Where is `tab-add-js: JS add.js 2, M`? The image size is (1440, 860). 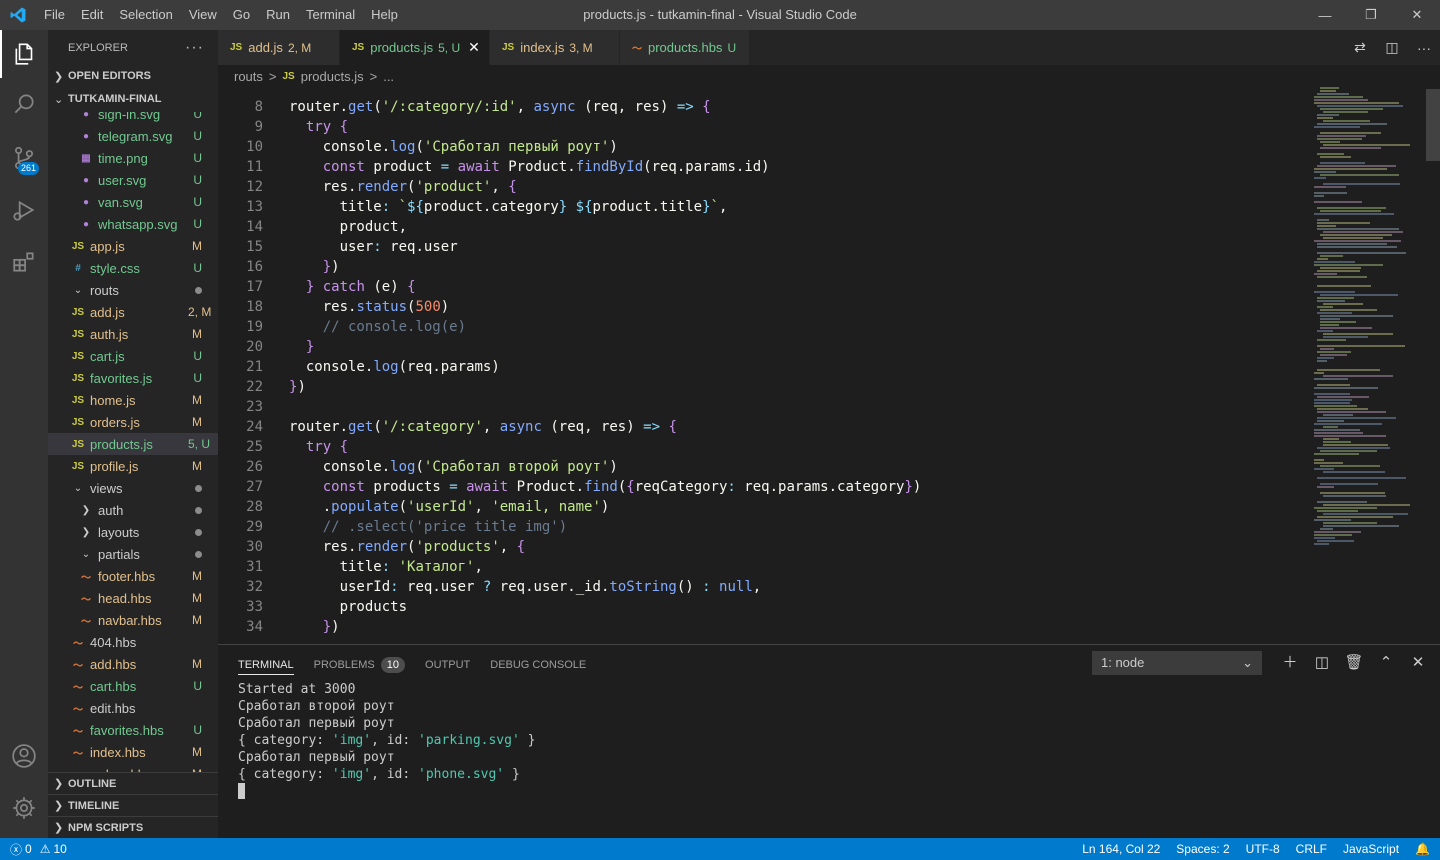 tab-add-js: JS add.js 2, M is located at coordinates (279, 47).